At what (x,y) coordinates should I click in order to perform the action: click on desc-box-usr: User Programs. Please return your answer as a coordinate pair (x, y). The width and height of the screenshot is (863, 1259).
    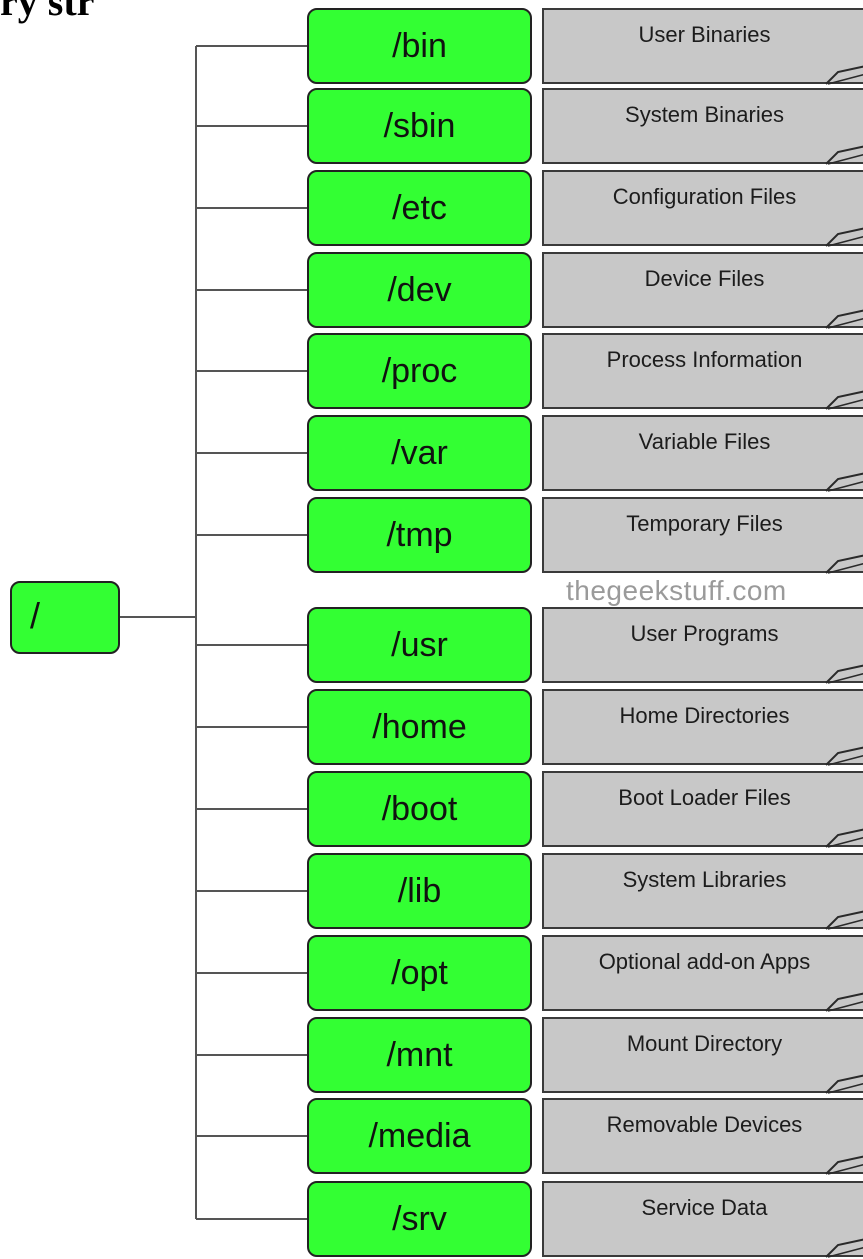
    Looking at the image, I should click on (702, 645).